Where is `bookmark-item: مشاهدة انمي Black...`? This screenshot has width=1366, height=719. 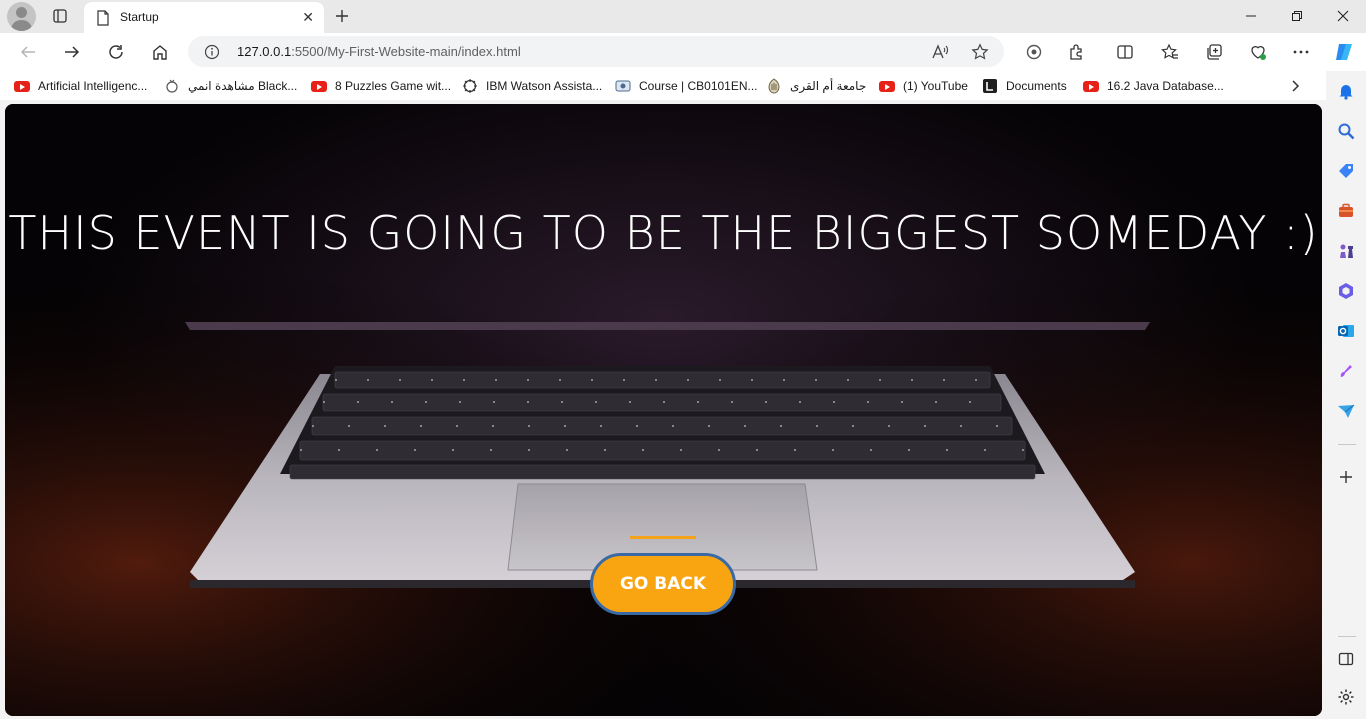 bookmark-item: مشاهدة انمي Black... is located at coordinates (230, 86).